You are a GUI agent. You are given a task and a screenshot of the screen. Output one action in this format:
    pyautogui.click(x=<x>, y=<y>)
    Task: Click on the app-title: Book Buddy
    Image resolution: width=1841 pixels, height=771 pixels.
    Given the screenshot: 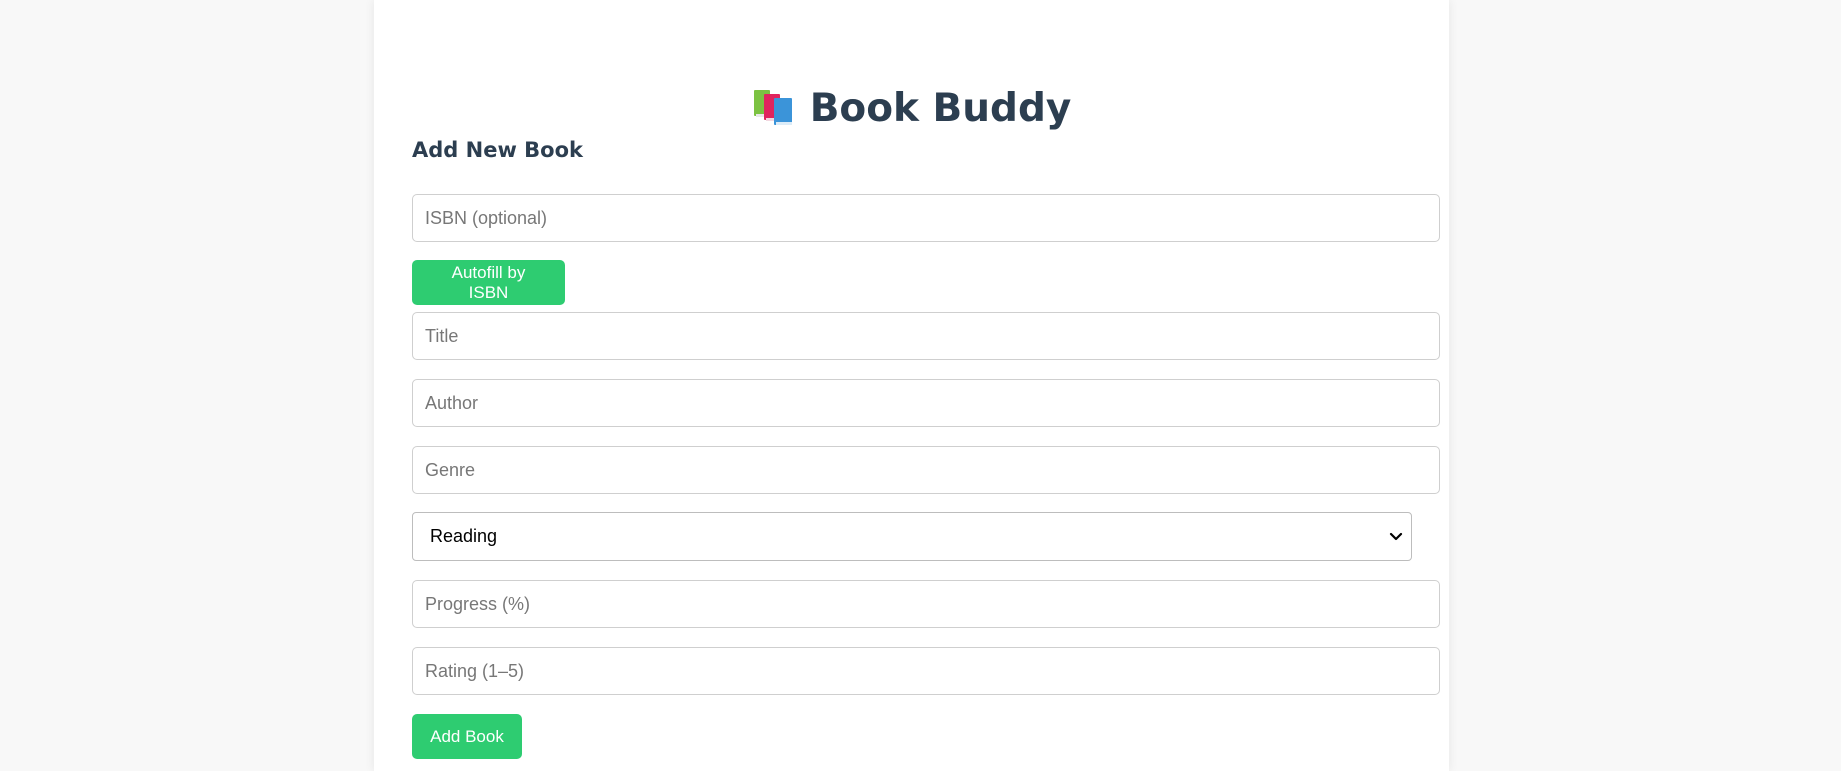 What is the action you would take?
    pyautogui.click(x=911, y=108)
    